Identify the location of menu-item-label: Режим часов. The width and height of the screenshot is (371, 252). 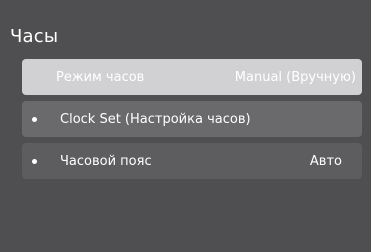
(100, 77).